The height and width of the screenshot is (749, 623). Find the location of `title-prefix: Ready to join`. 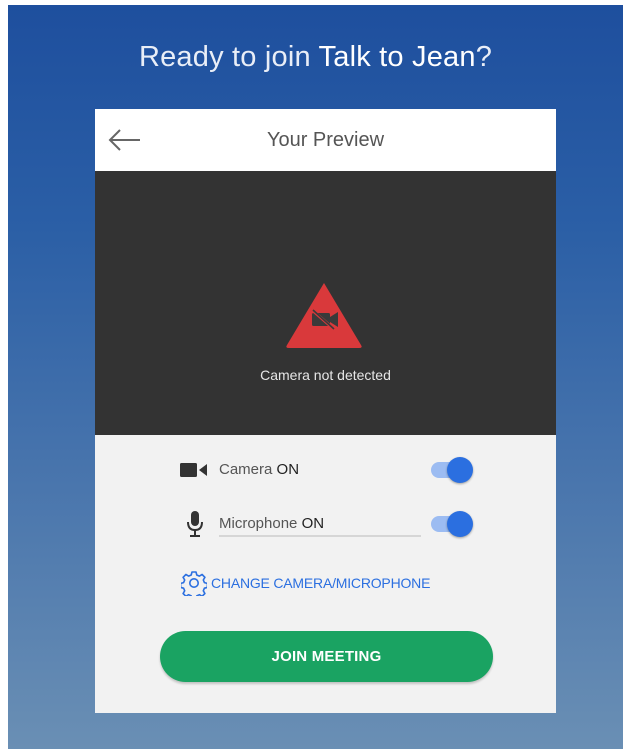

title-prefix: Ready to join is located at coordinates (228, 57).